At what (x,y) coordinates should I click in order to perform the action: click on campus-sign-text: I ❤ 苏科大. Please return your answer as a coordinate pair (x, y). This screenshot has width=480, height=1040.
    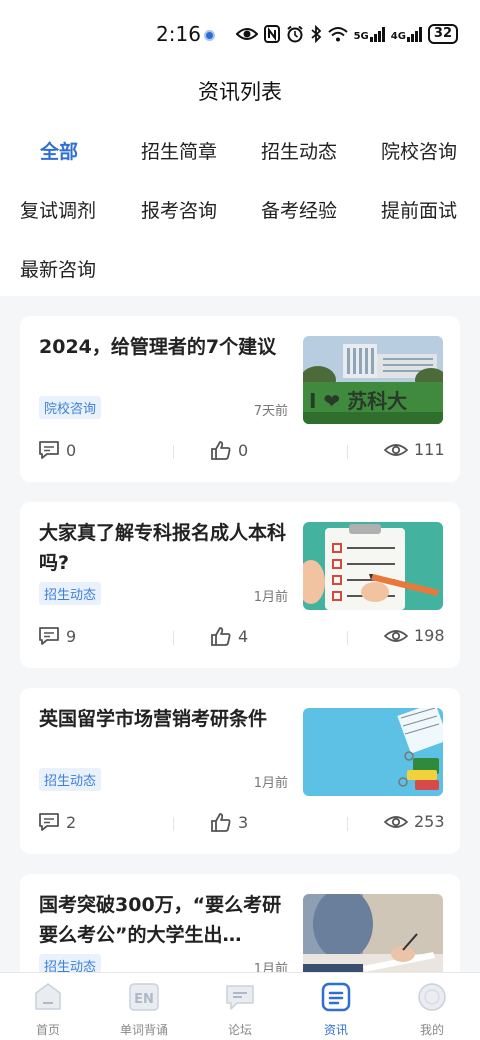
    Looking at the image, I should click on (358, 401).